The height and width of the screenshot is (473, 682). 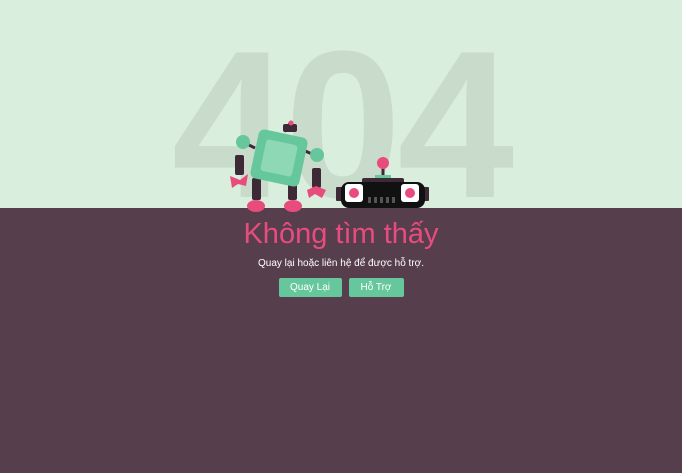 What do you see at coordinates (382, 182) in the screenshot?
I see `broken-robot-head-icon` at bounding box center [382, 182].